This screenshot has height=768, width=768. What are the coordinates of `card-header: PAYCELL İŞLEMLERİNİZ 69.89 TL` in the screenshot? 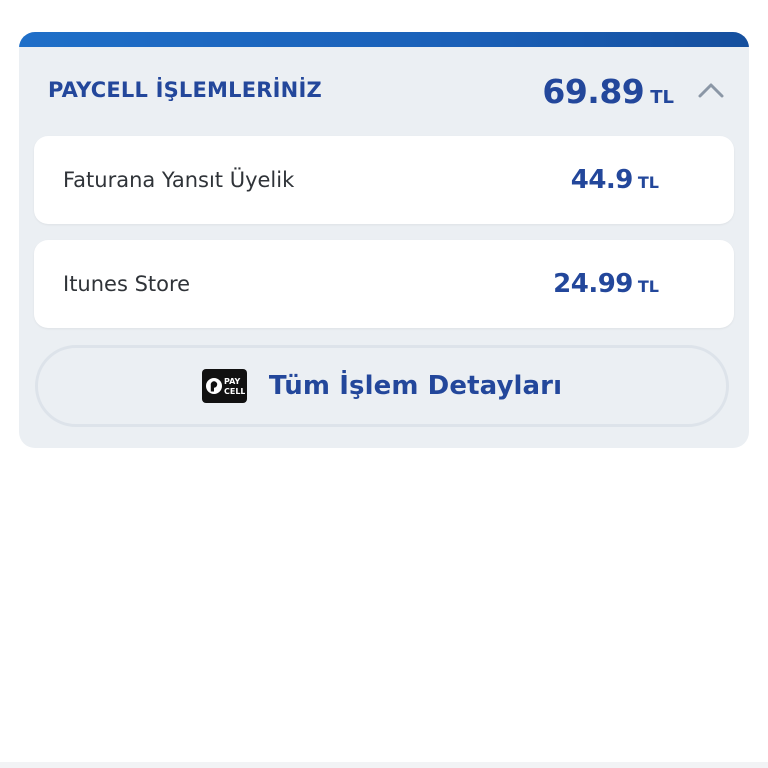 It's located at (384, 92).